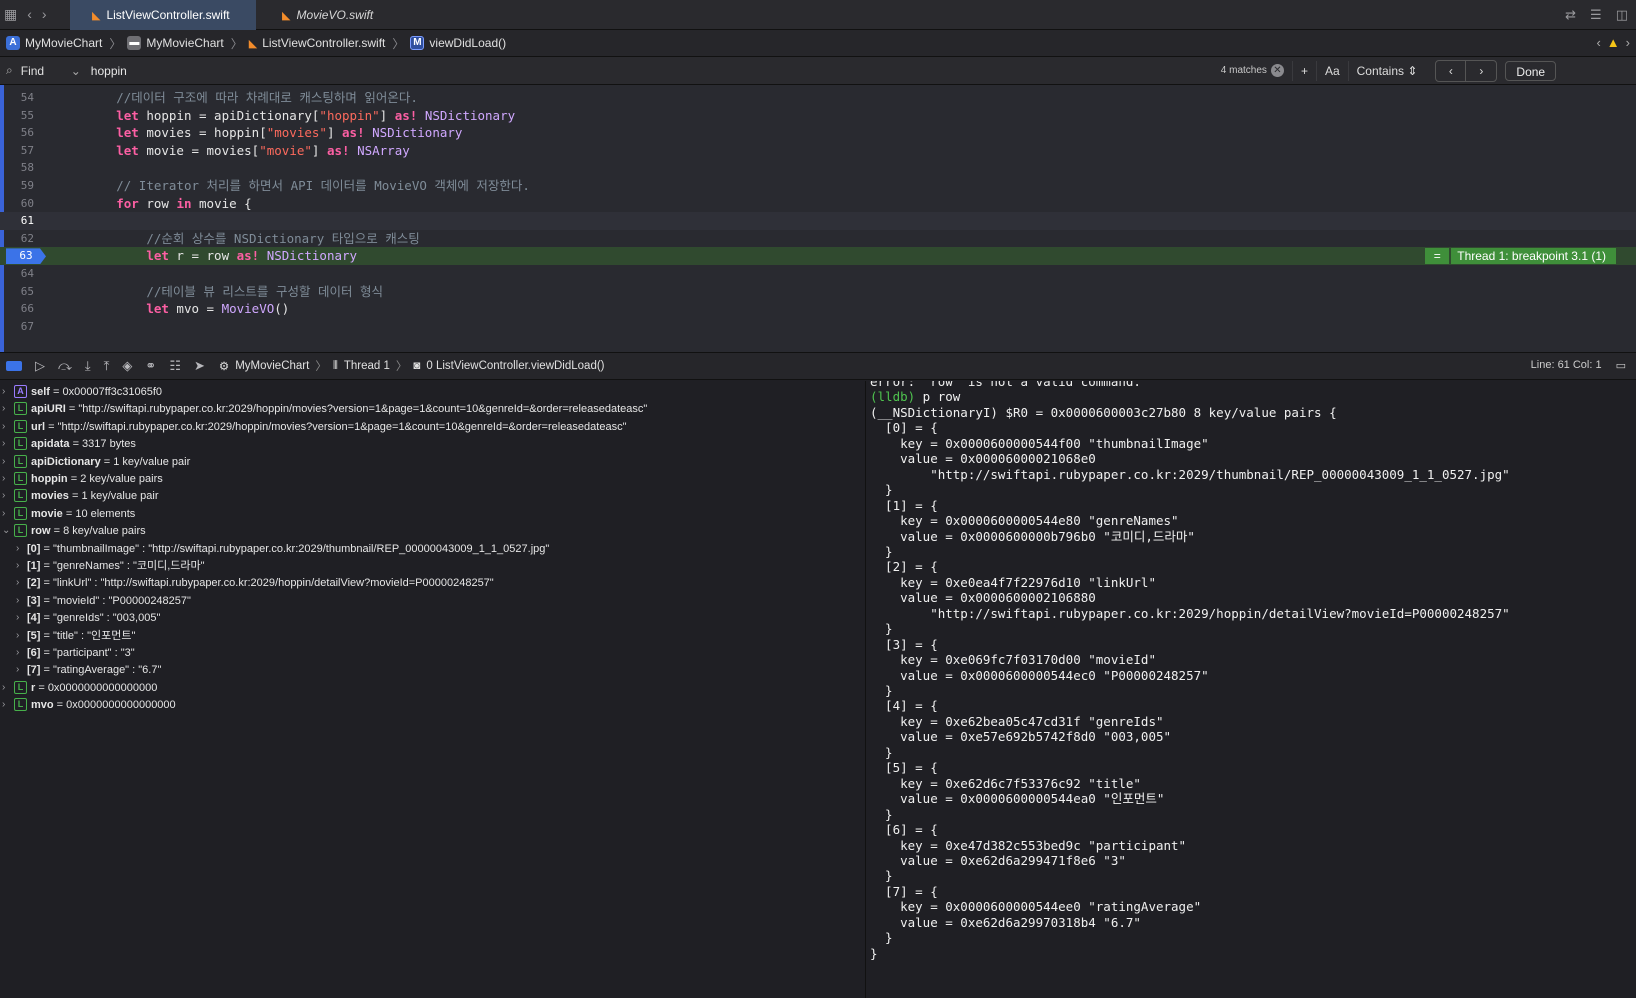  Describe the element at coordinates (1277, 70) in the screenshot. I see `clear-icon: ✕` at that location.